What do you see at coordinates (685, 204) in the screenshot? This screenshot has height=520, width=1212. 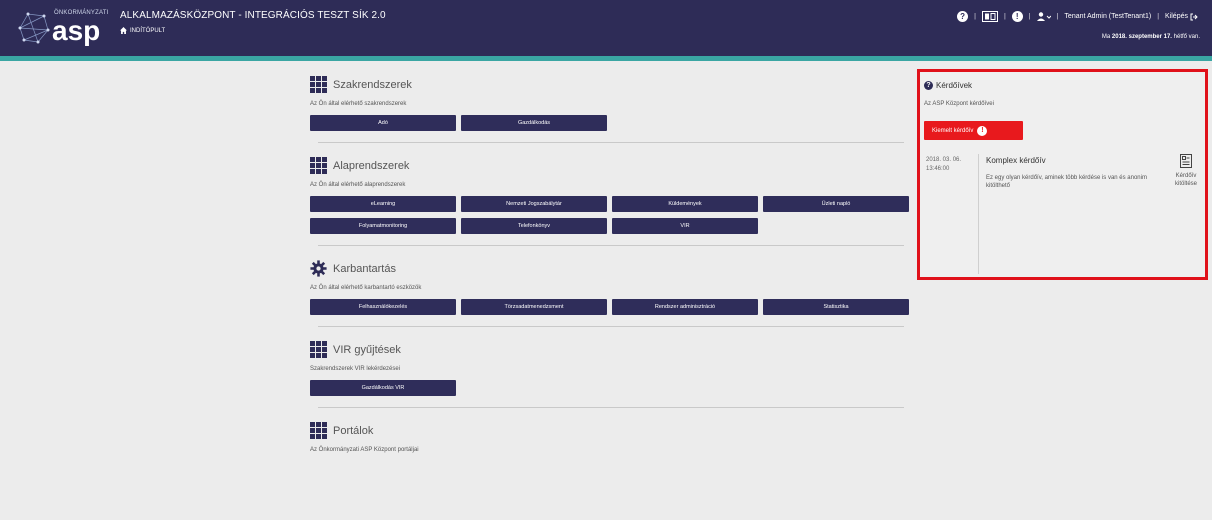 I see `app-button: Küldemények` at bounding box center [685, 204].